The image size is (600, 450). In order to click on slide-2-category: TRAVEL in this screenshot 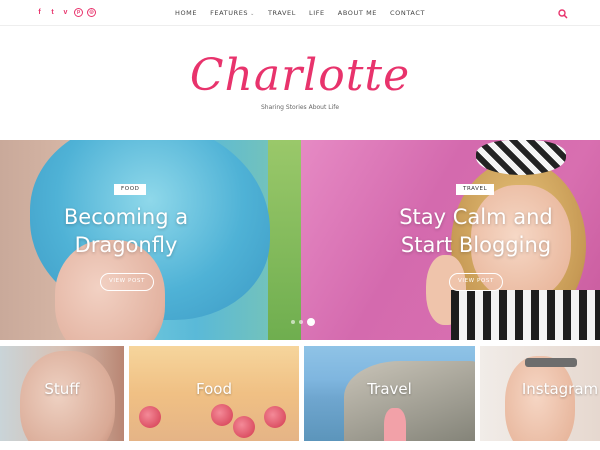, I will do `click(475, 189)`.